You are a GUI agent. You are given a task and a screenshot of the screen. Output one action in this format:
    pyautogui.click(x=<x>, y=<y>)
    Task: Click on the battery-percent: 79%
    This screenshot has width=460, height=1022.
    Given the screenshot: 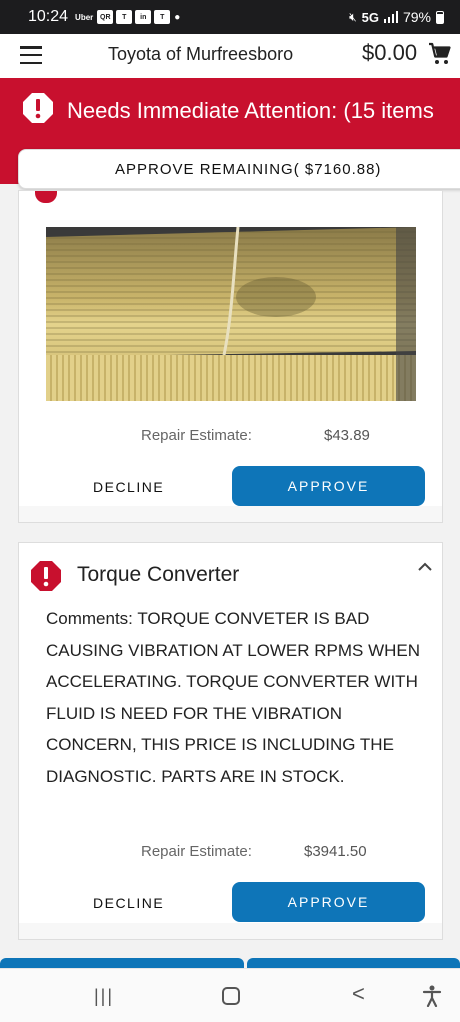 What is the action you would take?
    pyautogui.click(x=416, y=17)
    